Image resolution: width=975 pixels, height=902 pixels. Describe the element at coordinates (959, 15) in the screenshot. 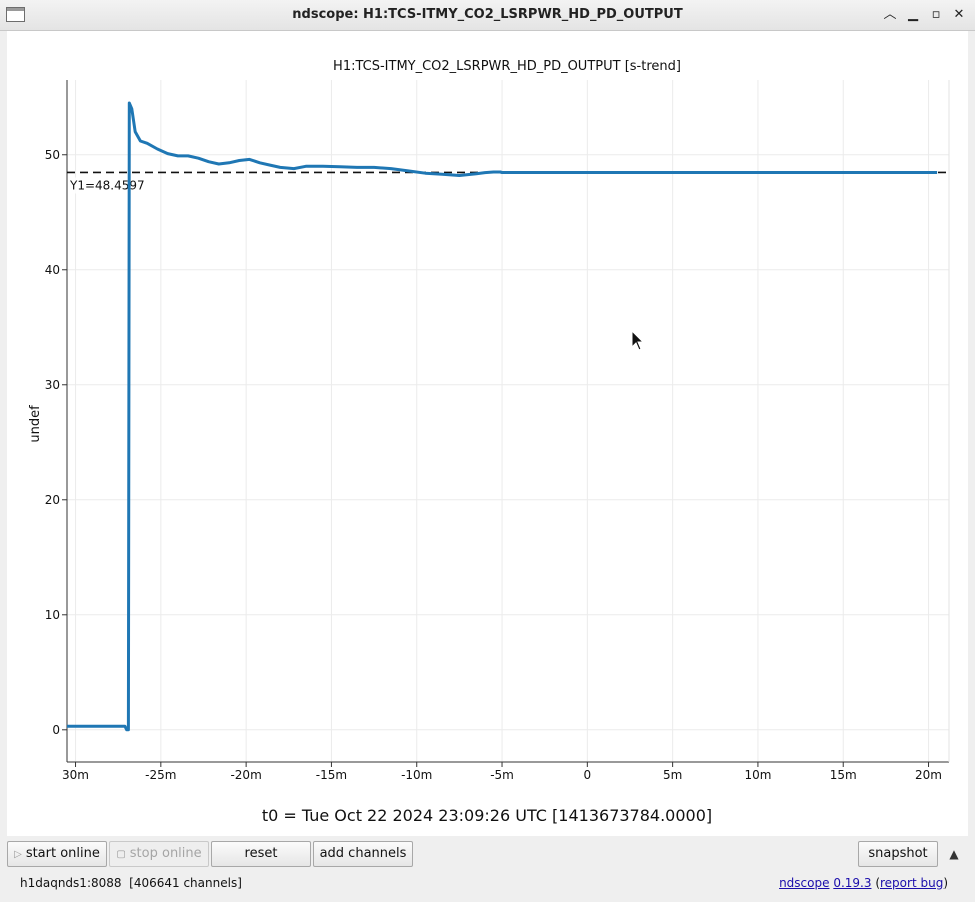

I see `close-icon: ✕` at that location.